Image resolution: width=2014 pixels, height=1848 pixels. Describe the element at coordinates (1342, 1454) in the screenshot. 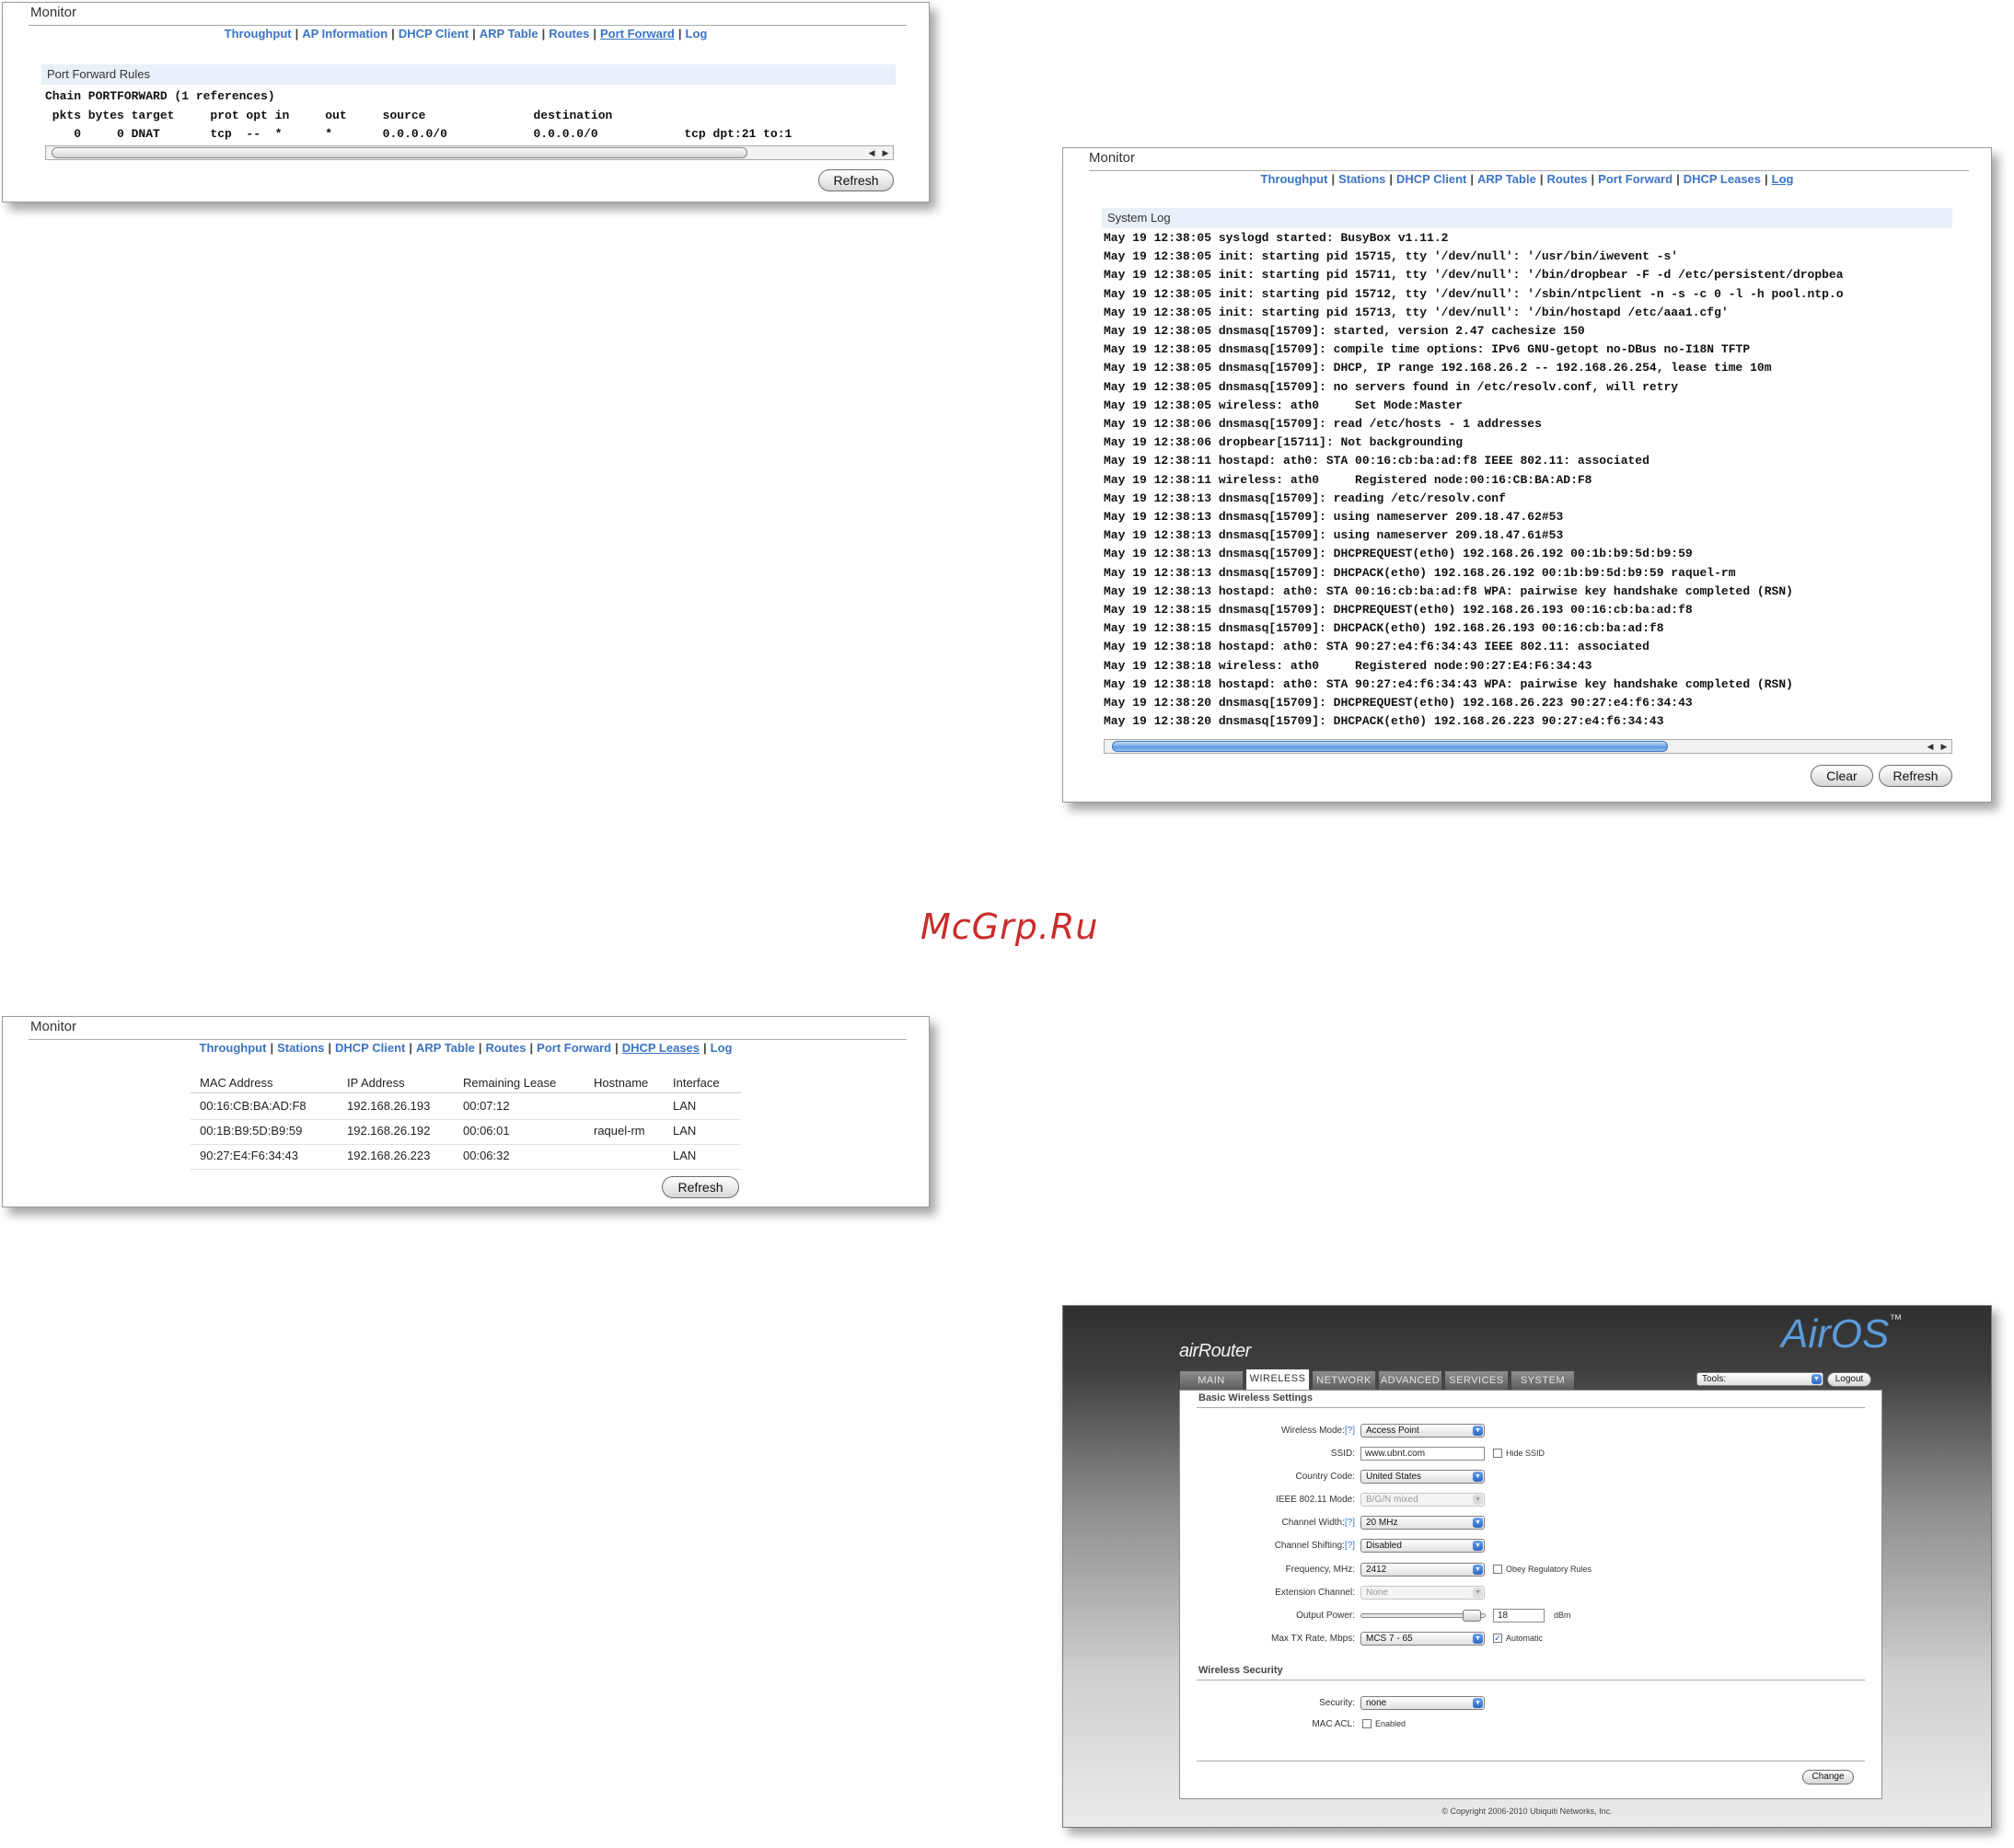

I see `ssid-label: SSID:` at that location.